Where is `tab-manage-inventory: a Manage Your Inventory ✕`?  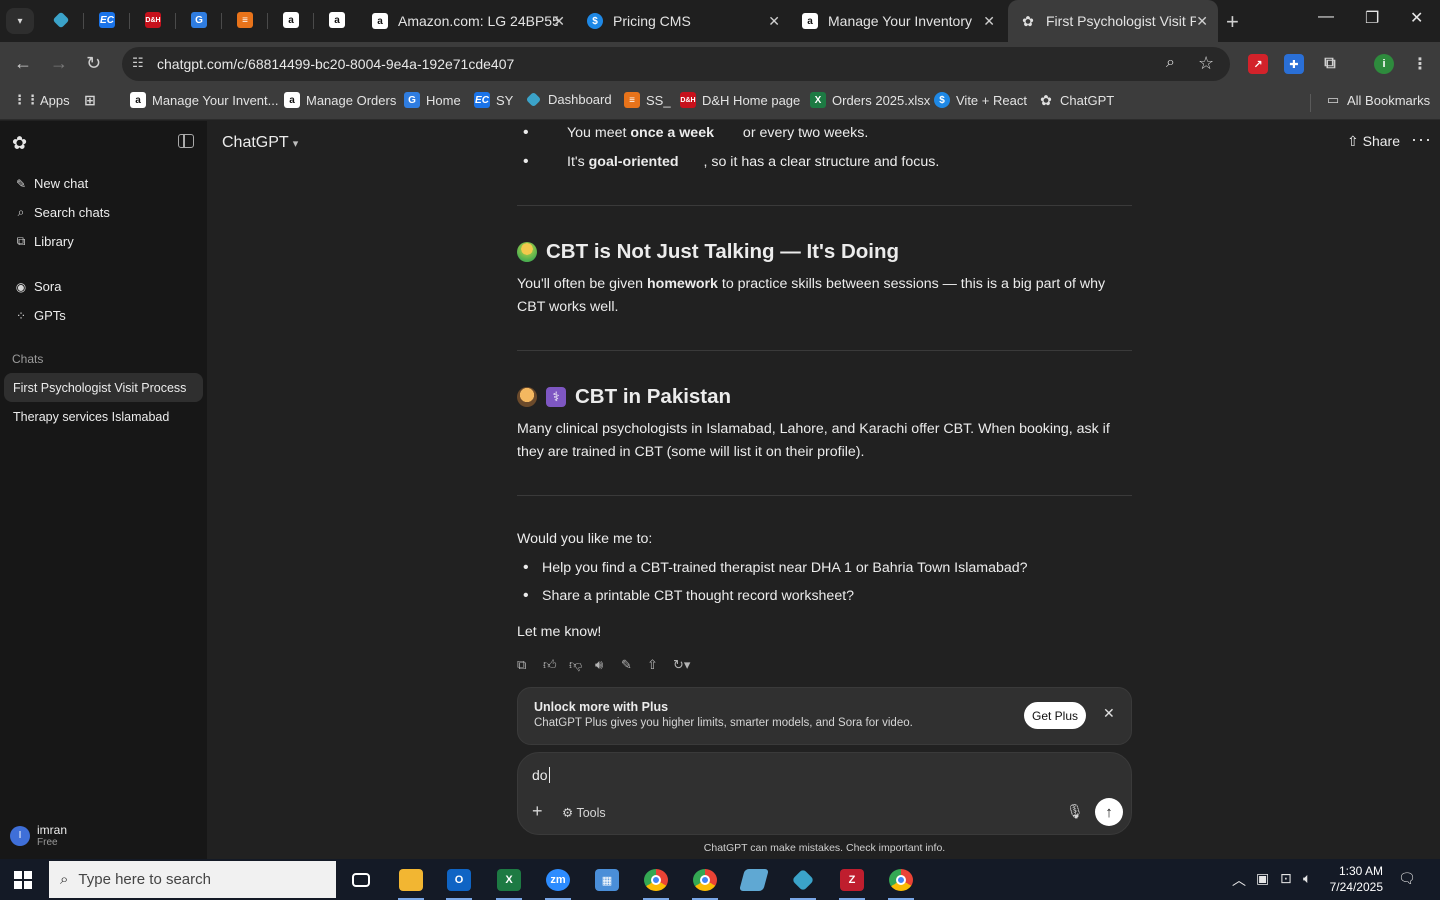
tab-manage-inventory: a Manage Your Inventory ✕ is located at coordinates (897, 21).